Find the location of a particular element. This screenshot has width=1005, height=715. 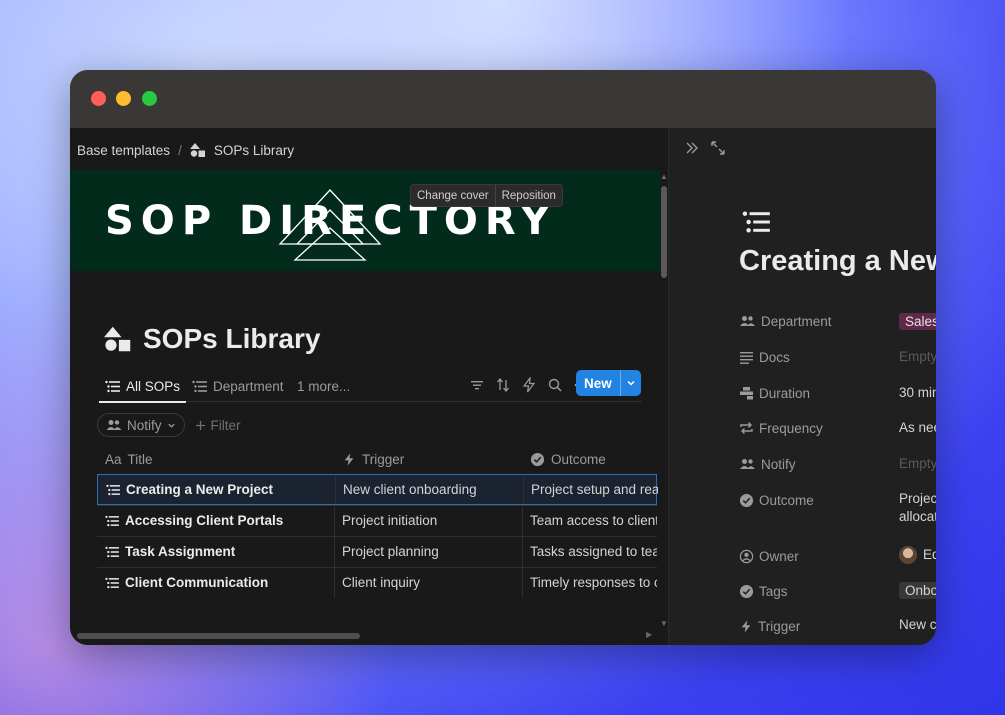

tab-department: Department is located at coordinates (238, 386).